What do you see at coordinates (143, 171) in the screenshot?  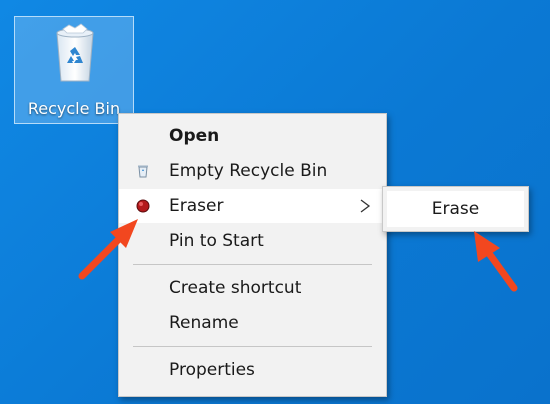 I see `empty-bin-icon` at bounding box center [143, 171].